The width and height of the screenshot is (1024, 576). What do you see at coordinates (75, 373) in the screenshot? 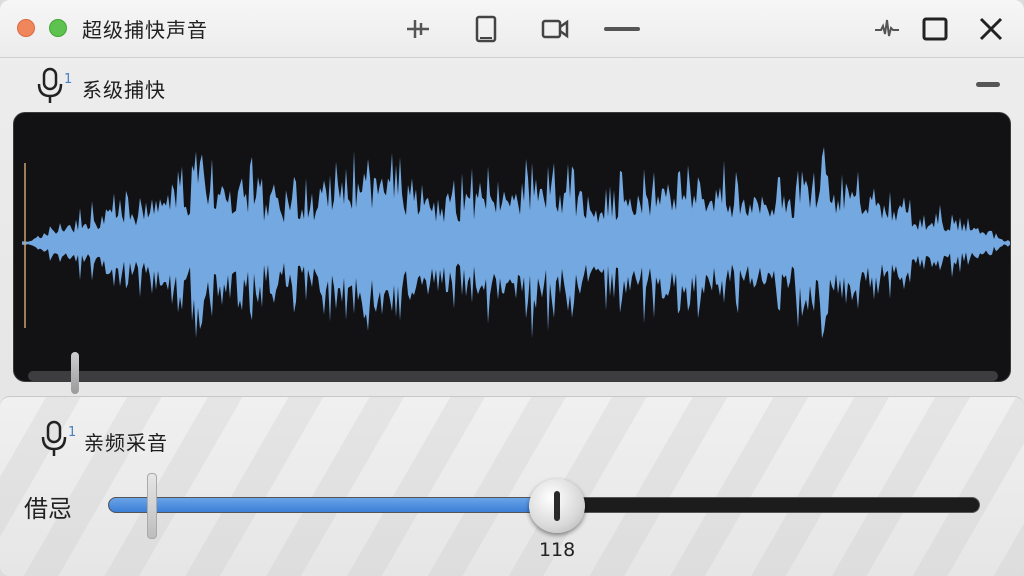
I see `split-drag-handle` at bounding box center [75, 373].